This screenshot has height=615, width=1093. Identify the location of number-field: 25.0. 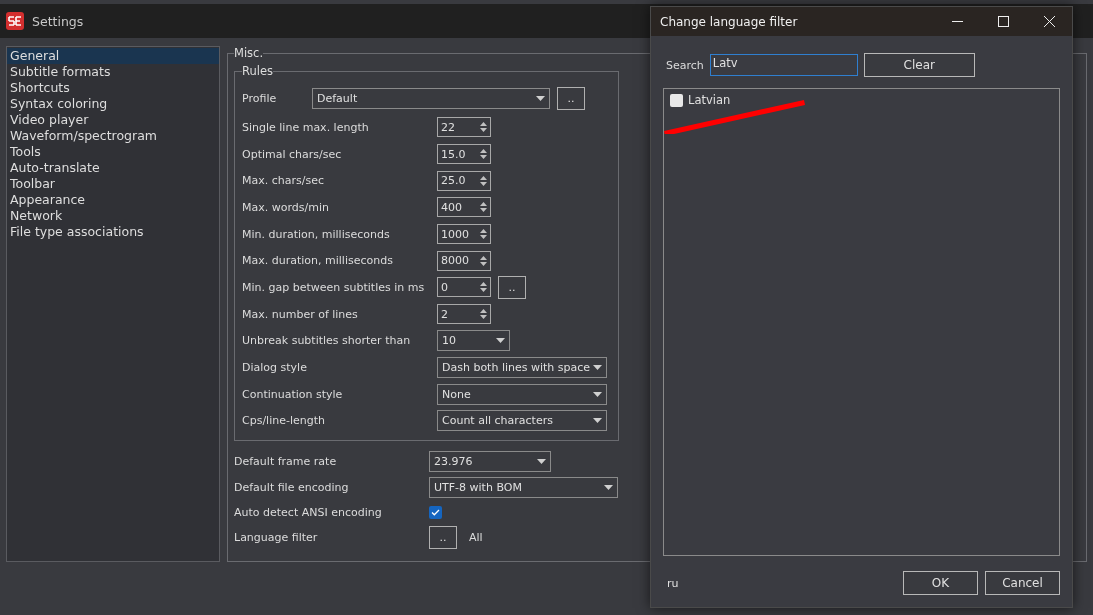
(464, 180).